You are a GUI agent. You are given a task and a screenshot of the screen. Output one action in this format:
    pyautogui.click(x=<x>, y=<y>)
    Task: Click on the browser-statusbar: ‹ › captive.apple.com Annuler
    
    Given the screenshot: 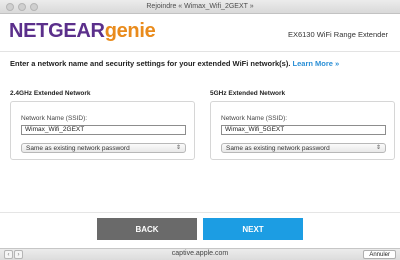 What is the action you would take?
    pyautogui.click(x=200, y=254)
    